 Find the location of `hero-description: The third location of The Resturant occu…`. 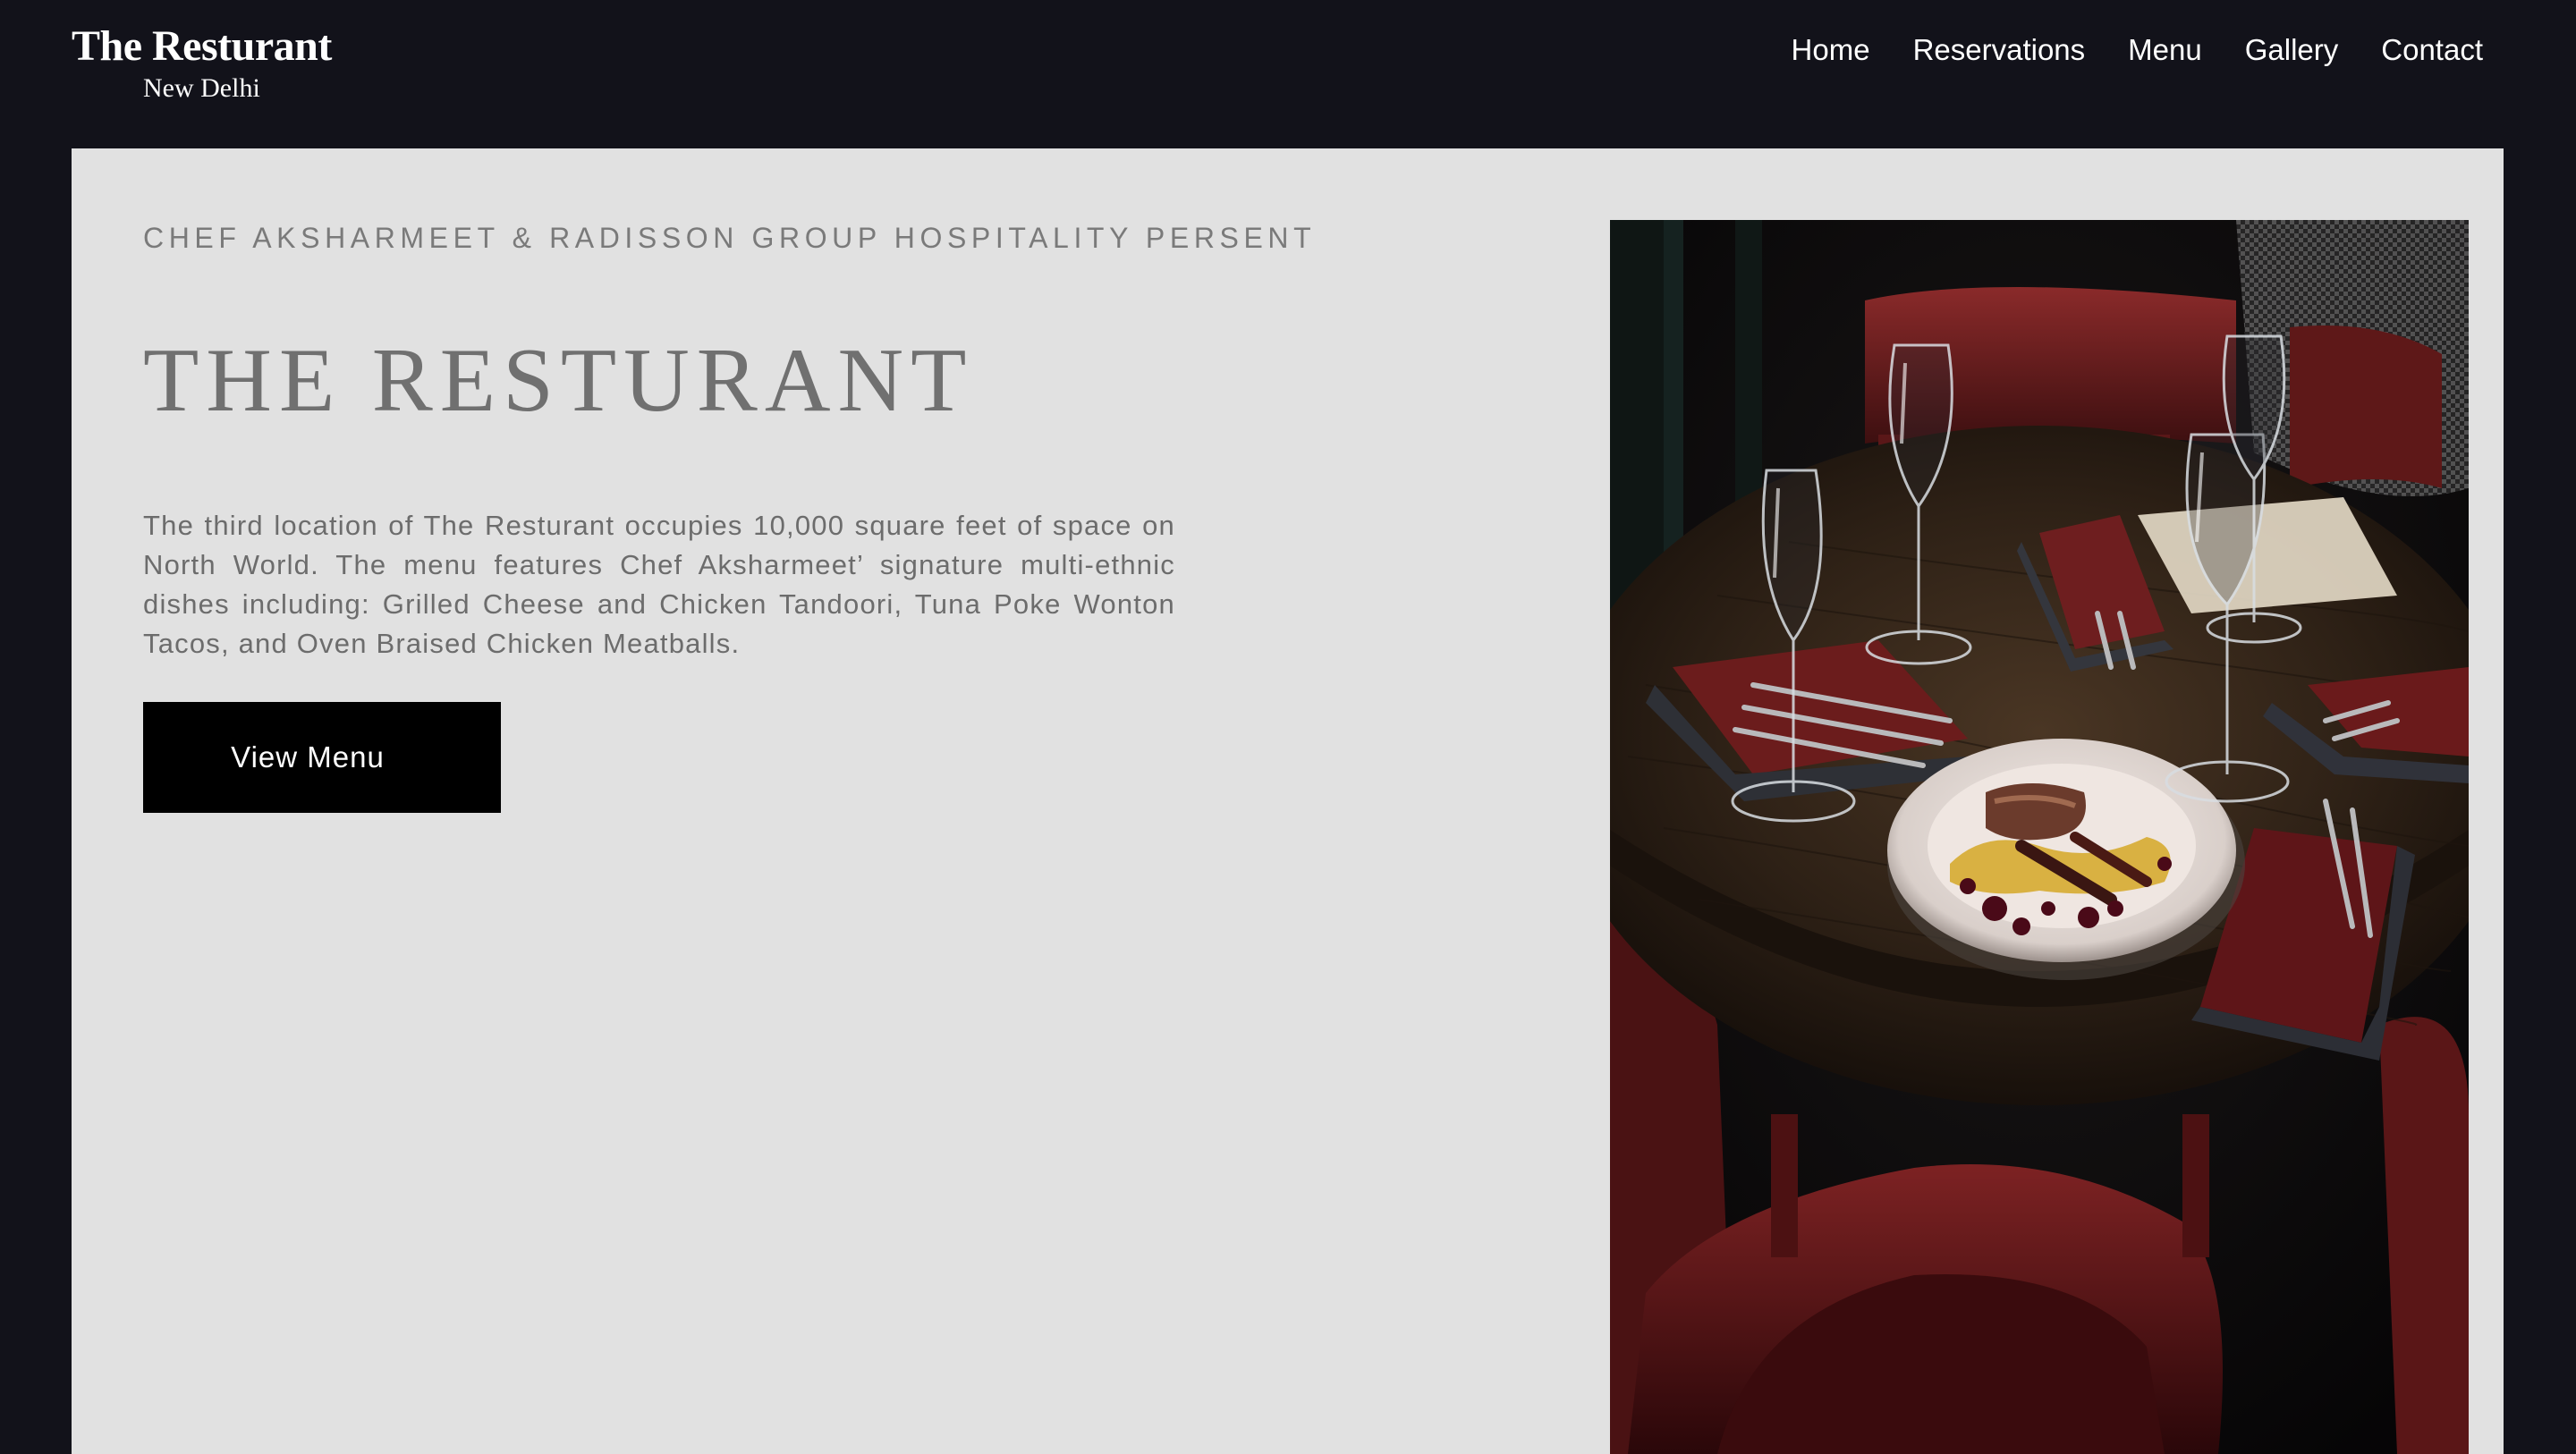

hero-description: The third location of The Resturant occu… is located at coordinates (659, 585).